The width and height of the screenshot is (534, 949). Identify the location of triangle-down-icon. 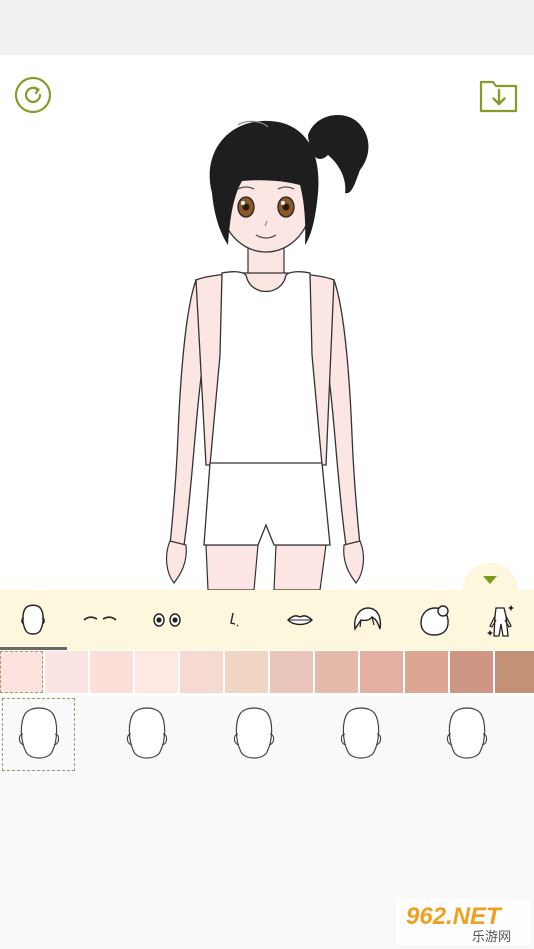
(490, 580).